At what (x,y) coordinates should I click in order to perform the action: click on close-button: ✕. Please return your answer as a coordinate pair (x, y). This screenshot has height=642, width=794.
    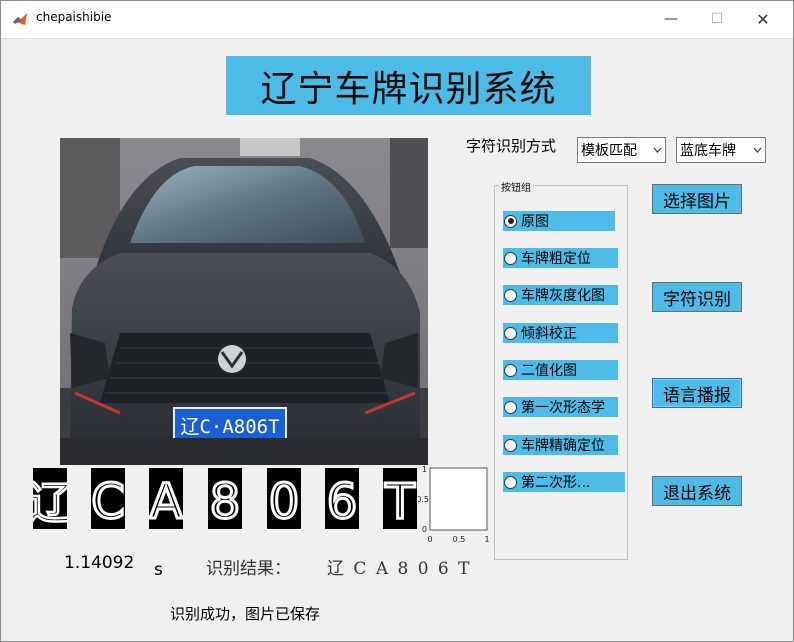
    Looking at the image, I should click on (763, 19).